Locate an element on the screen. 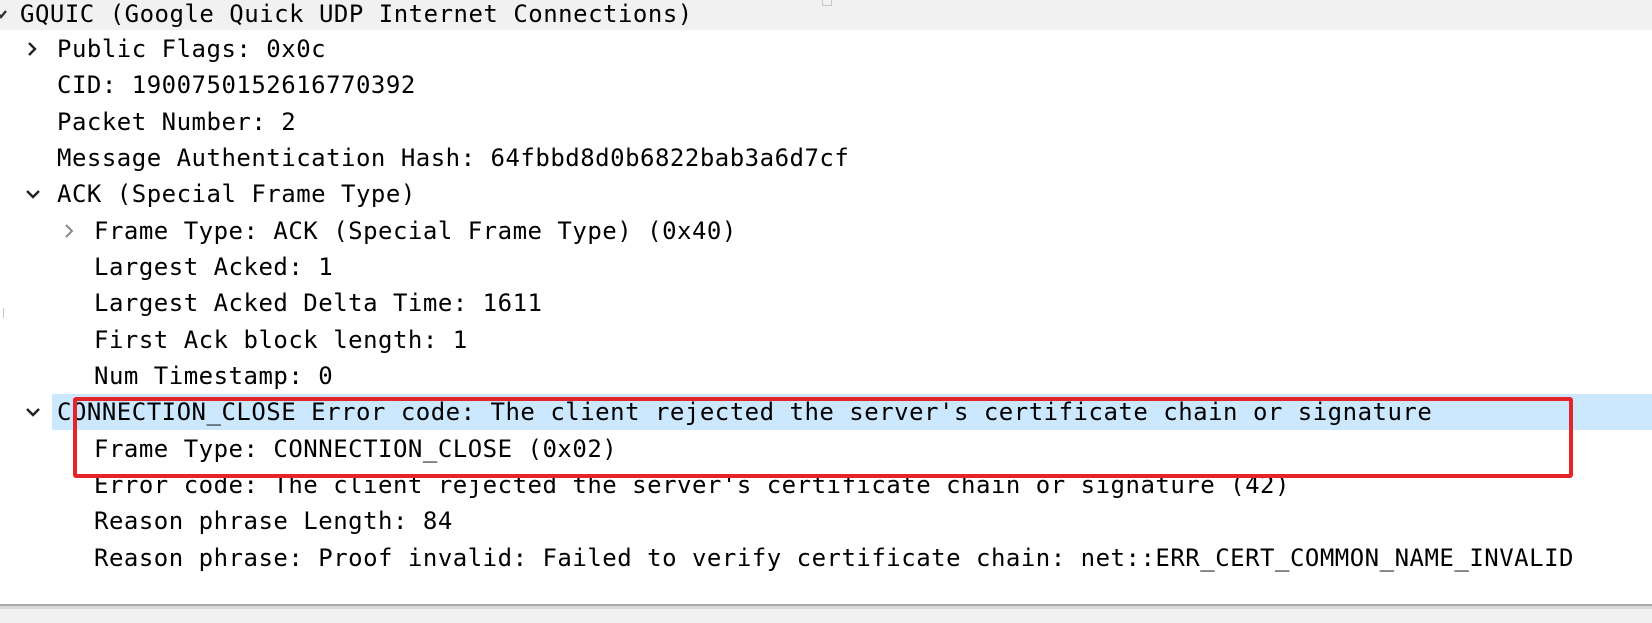  tree-row-label: Largest Acked: 1 is located at coordinates (214, 267).